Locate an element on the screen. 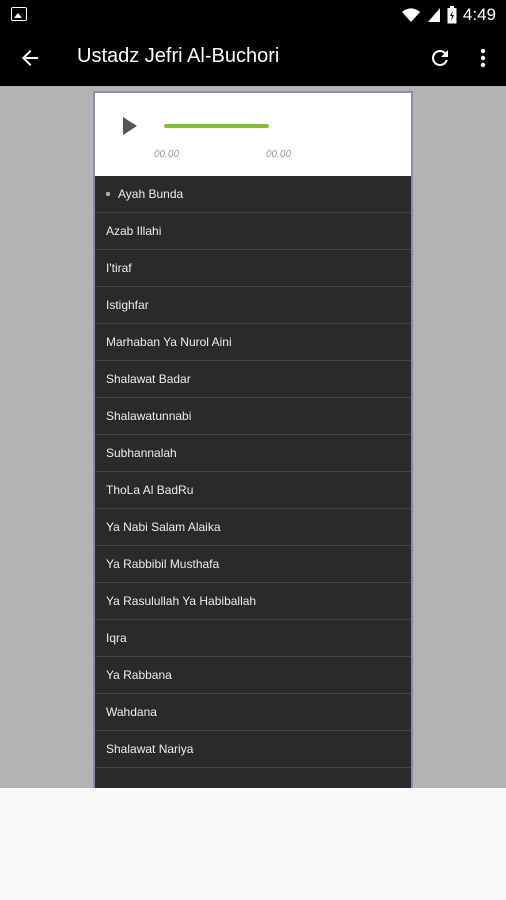  track-label: Wahdana is located at coordinates (131, 712).